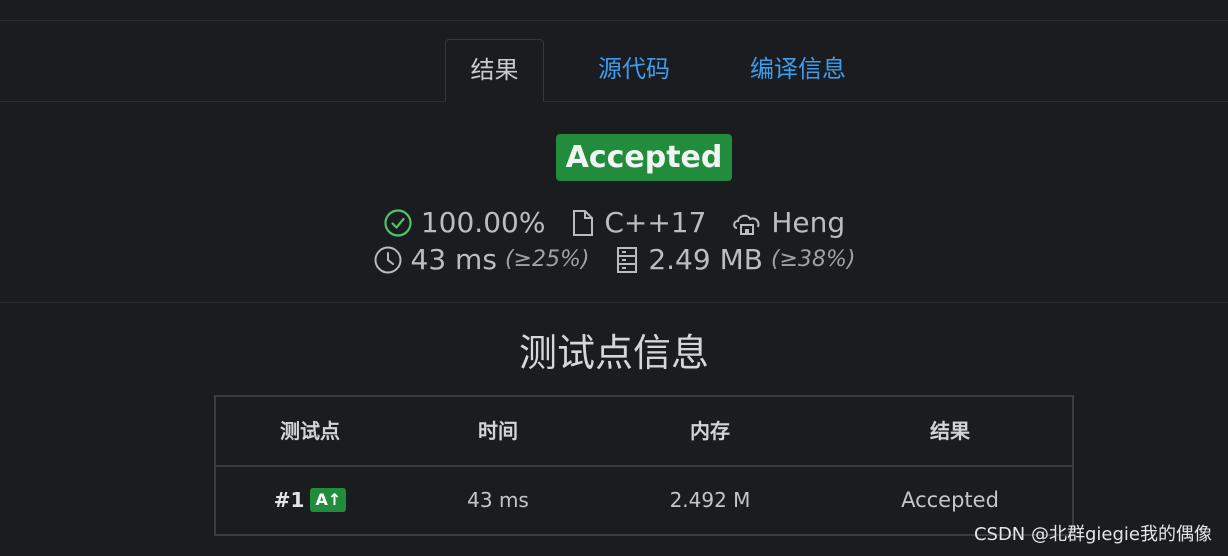  Describe the element at coordinates (950, 431) in the screenshot. I see `header-result: 结果` at that location.